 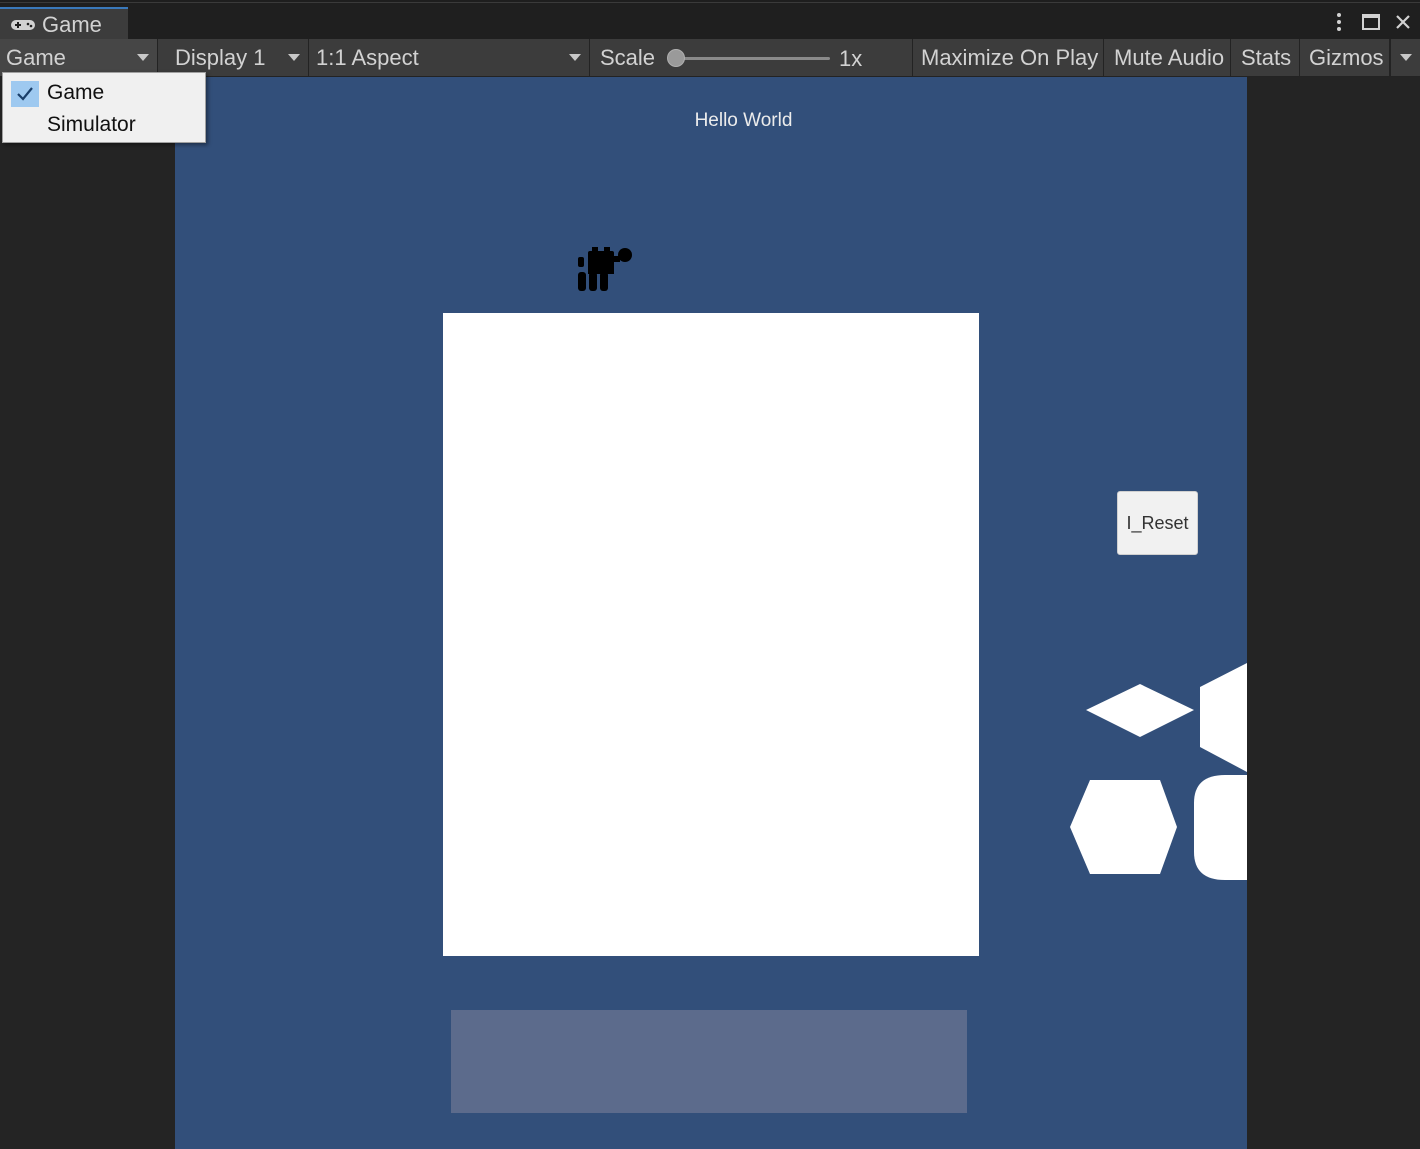 What do you see at coordinates (1158, 771) in the screenshot?
I see `shape-cluster` at bounding box center [1158, 771].